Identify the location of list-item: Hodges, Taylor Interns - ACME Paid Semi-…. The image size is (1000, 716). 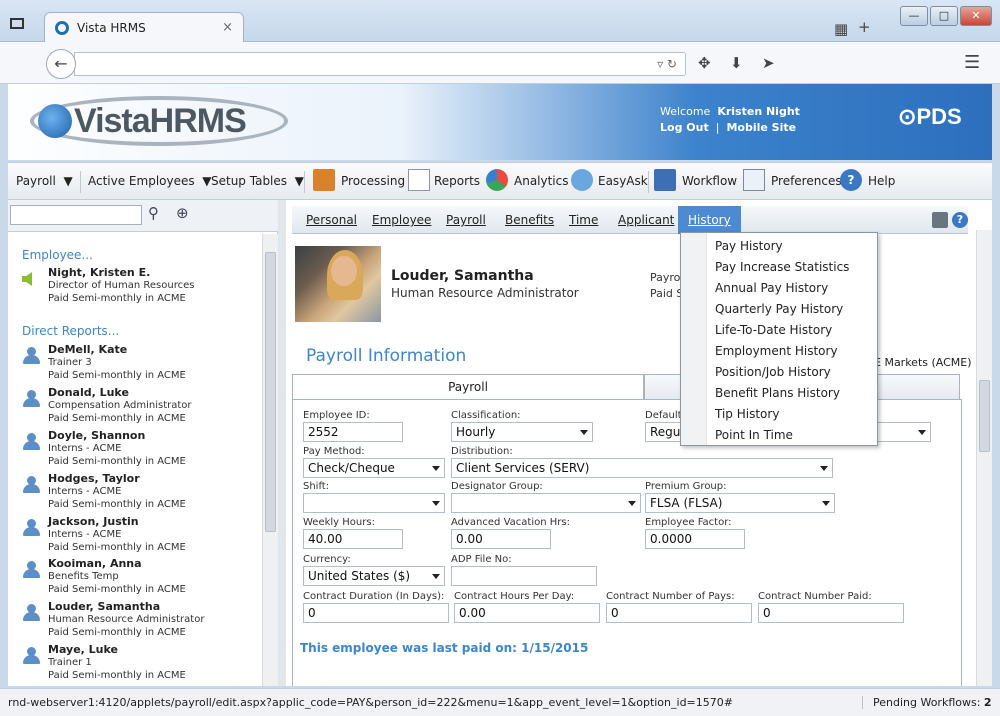
(139, 493).